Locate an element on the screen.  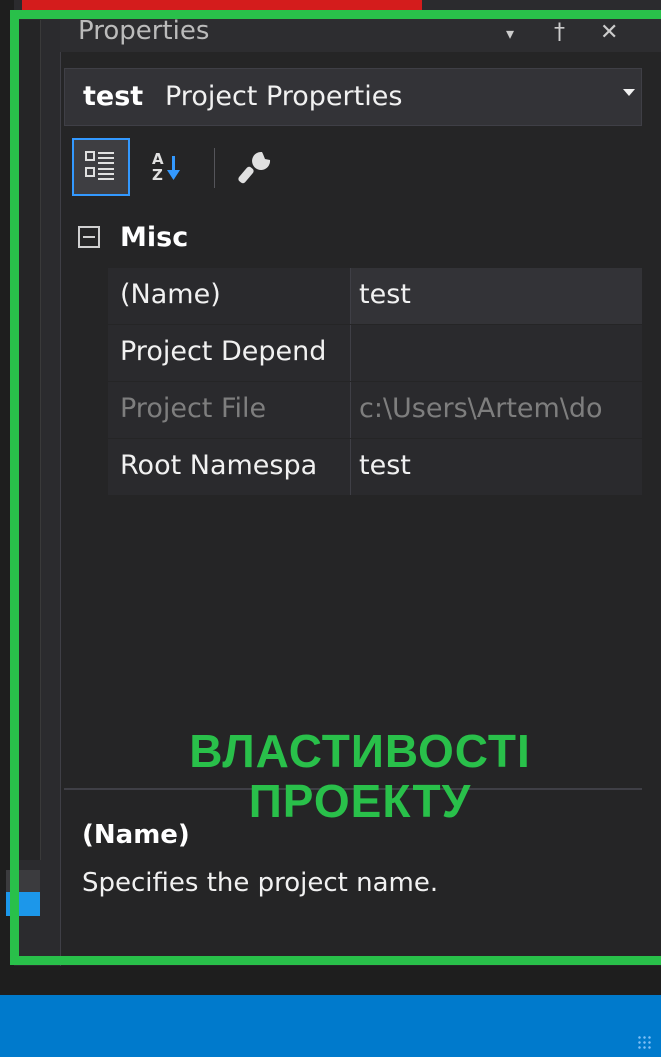
resize-grip-icon is located at coordinates (644, 1042).